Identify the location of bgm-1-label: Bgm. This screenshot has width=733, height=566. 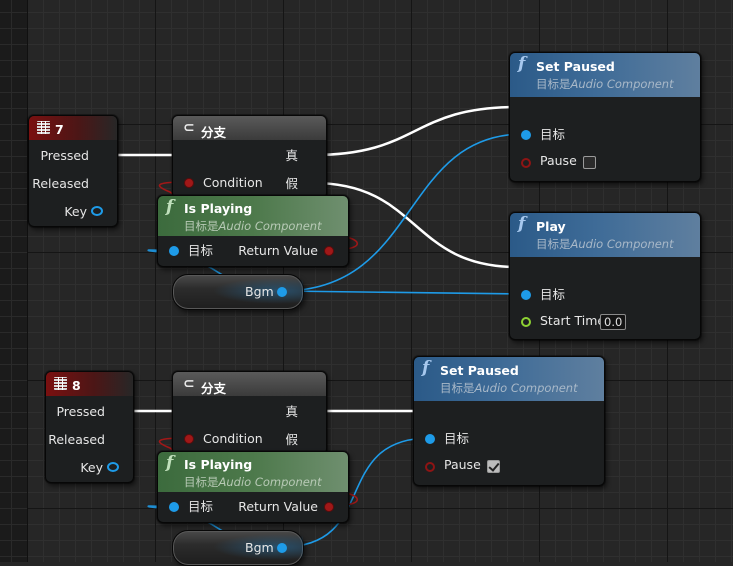
(259, 291).